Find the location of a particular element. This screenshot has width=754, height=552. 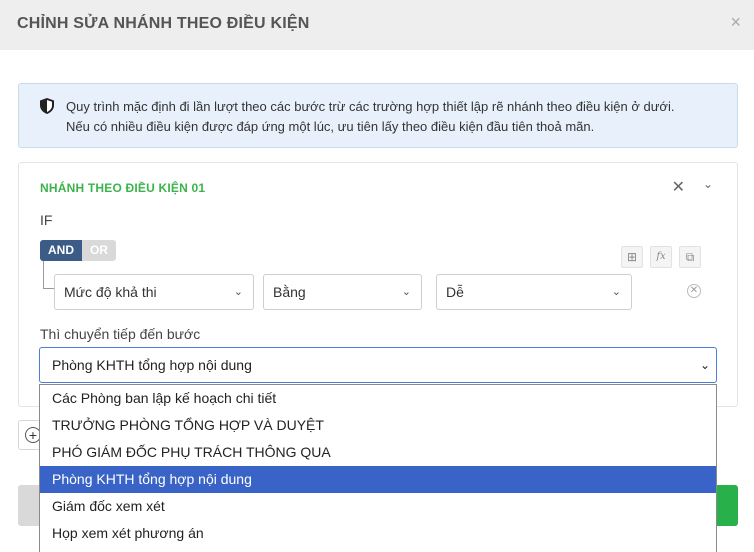

dropdown-option: Họp xem xét phương án is located at coordinates (378, 533).